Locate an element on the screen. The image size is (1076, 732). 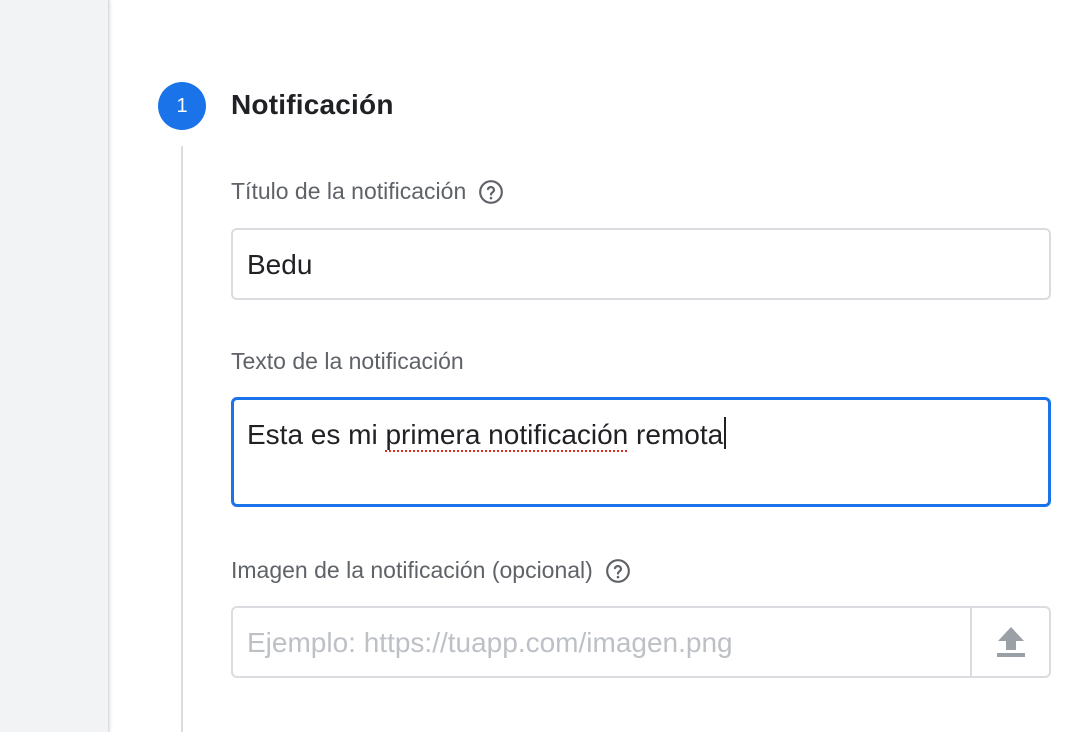
text-value-part-1: Esta es mi is located at coordinates (316, 434).